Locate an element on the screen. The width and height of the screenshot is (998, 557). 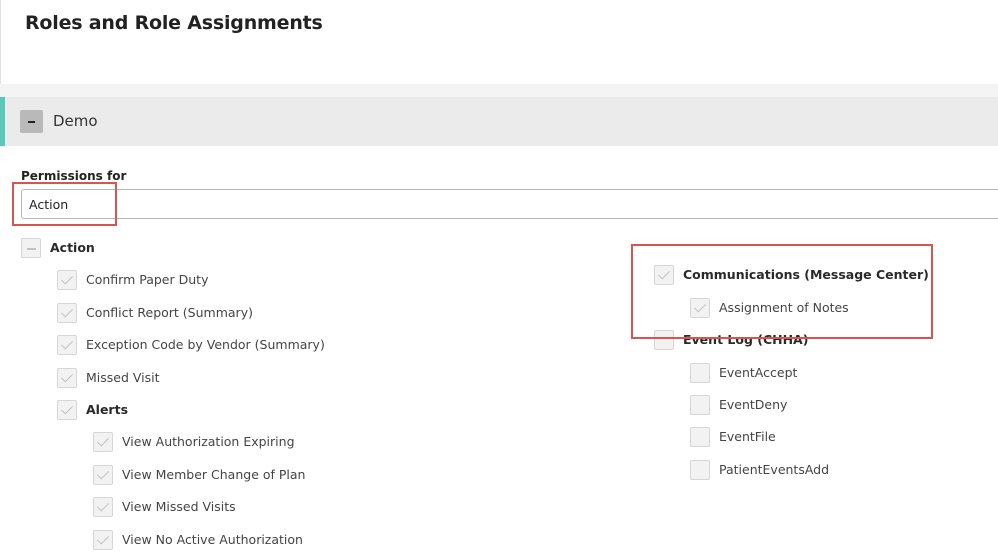
checkbox-patient-events-add is located at coordinates (700, 470).